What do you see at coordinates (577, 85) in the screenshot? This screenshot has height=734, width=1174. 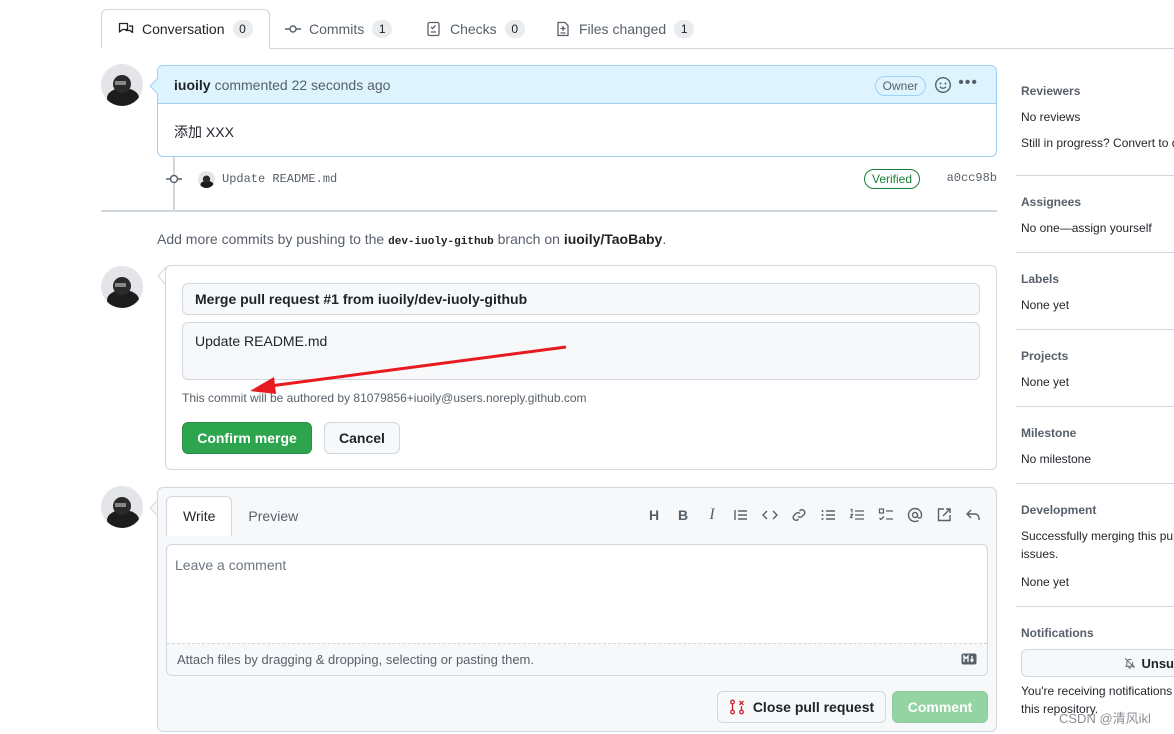 I see `comment-header: iuoily commented 22 seconds ago` at bounding box center [577, 85].